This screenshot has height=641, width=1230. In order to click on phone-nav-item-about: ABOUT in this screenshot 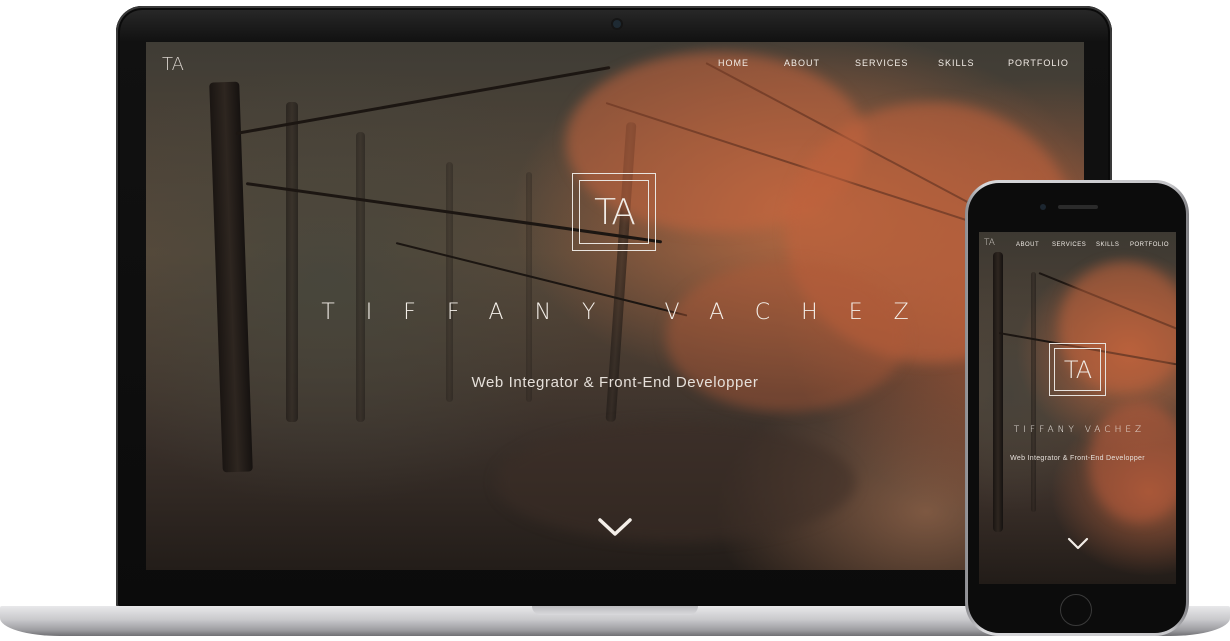, I will do `click(1027, 245)`.